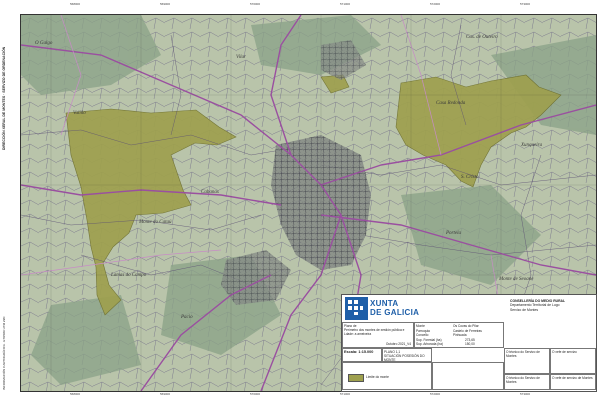  What do you see at coordinates (155, 222) in the screenshot?
I see `place-name: Monte do Cataú` at bounding box center [155, 222].